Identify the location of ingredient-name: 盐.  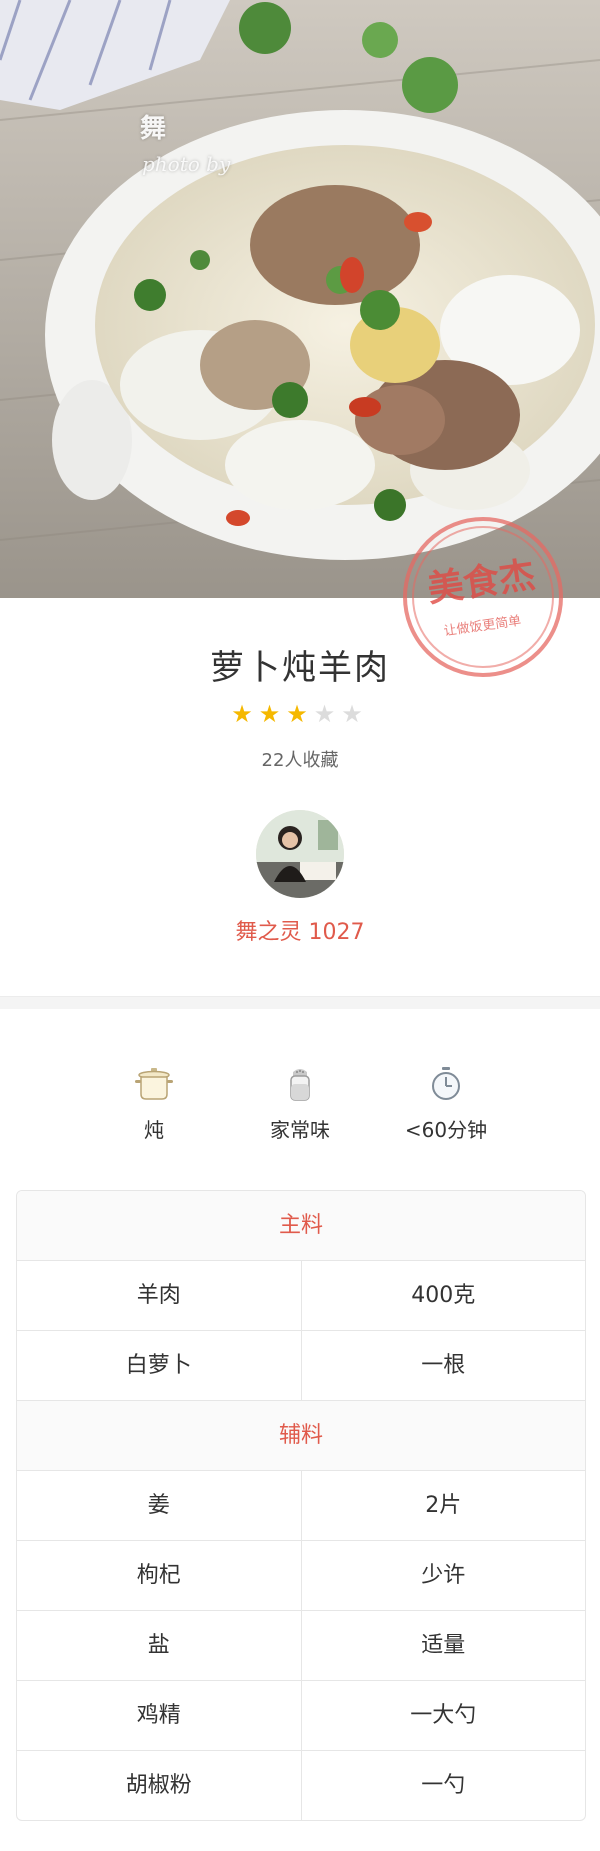
(158, 1645).